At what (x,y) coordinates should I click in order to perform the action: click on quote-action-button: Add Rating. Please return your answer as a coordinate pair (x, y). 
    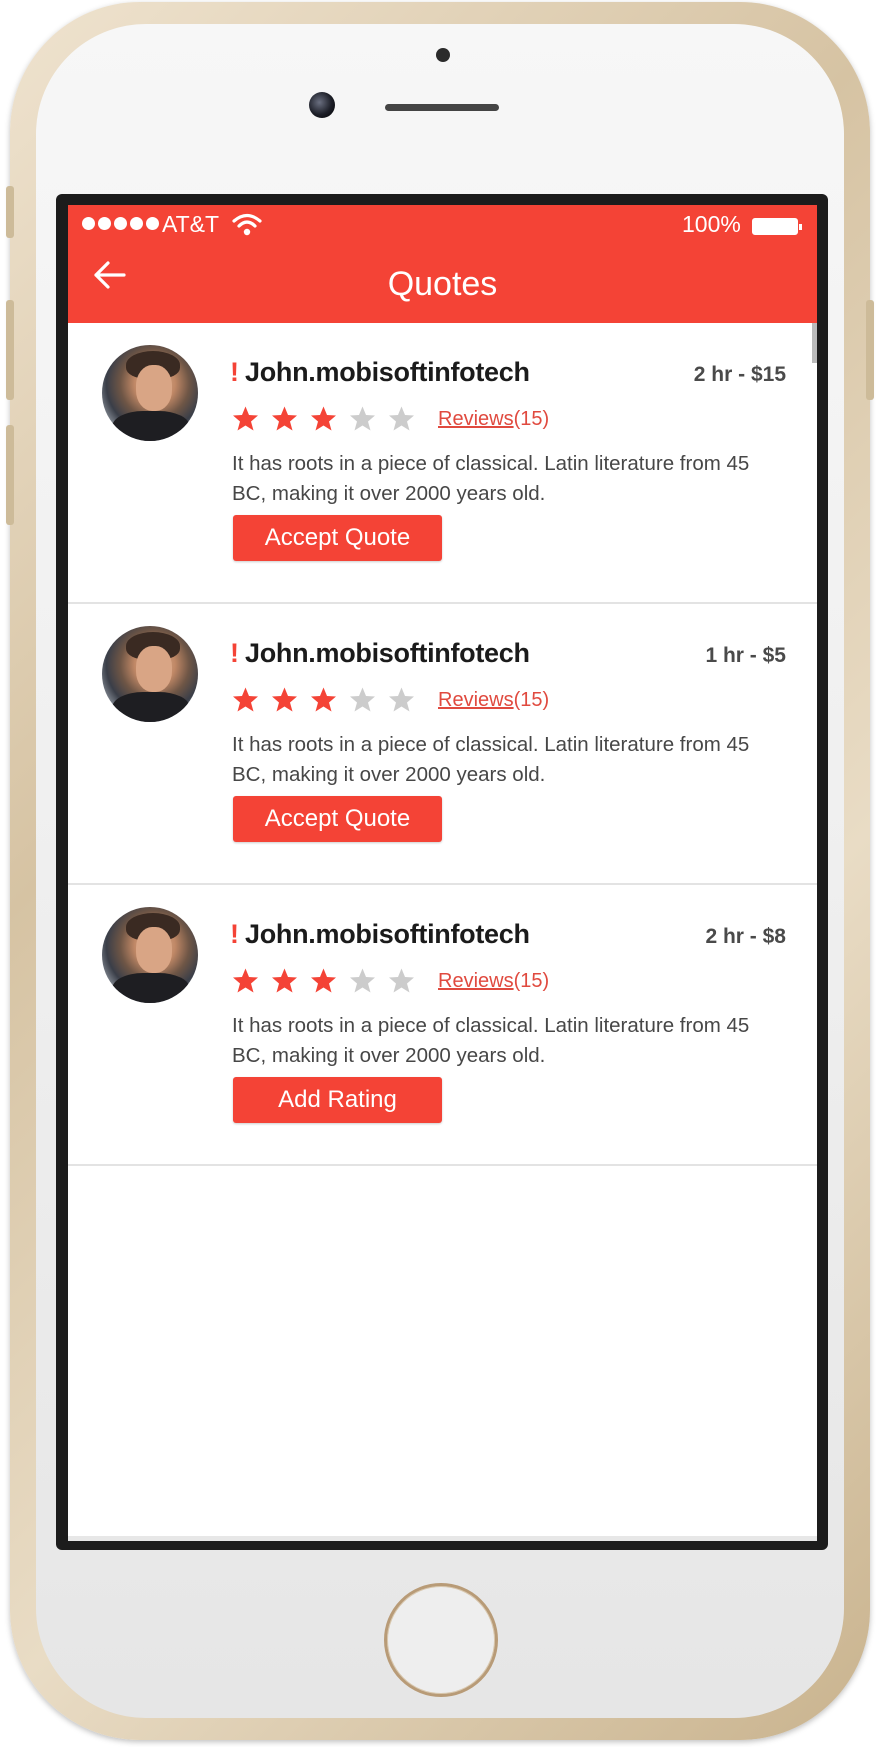
    Looking at the image, I should click on (337, 1100).